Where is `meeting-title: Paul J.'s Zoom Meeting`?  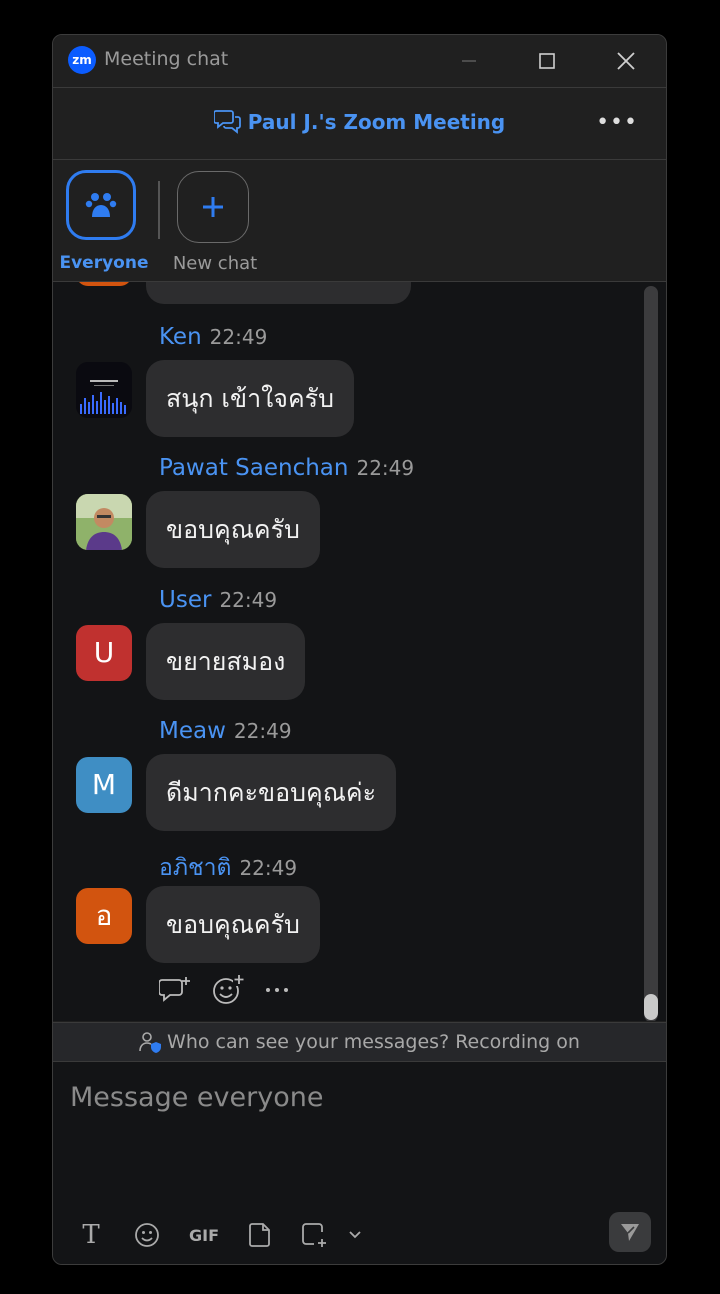 meeting-title: Paul J.'s Zoom Meeting is located at coordinates (359, 123).